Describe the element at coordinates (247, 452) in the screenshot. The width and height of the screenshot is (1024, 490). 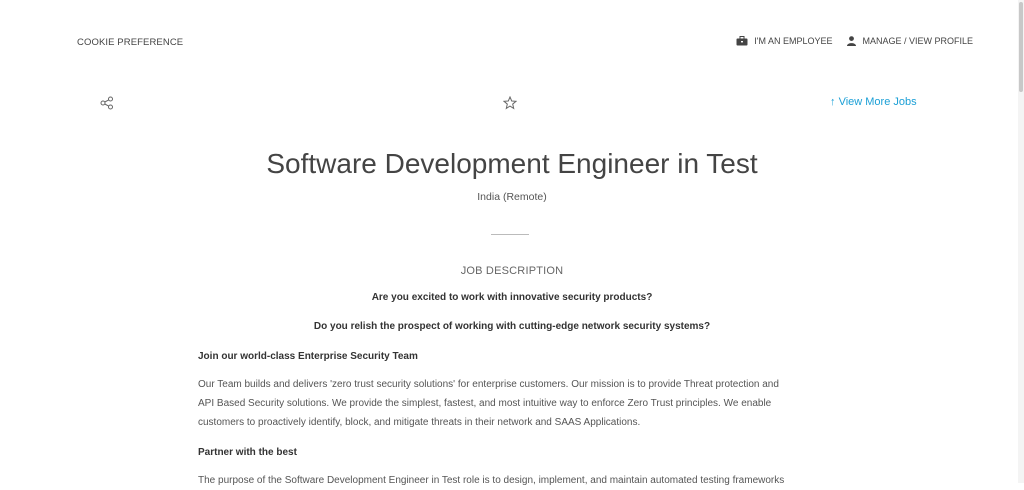
I see `section-heading-partner: Partner with the best` at that location.